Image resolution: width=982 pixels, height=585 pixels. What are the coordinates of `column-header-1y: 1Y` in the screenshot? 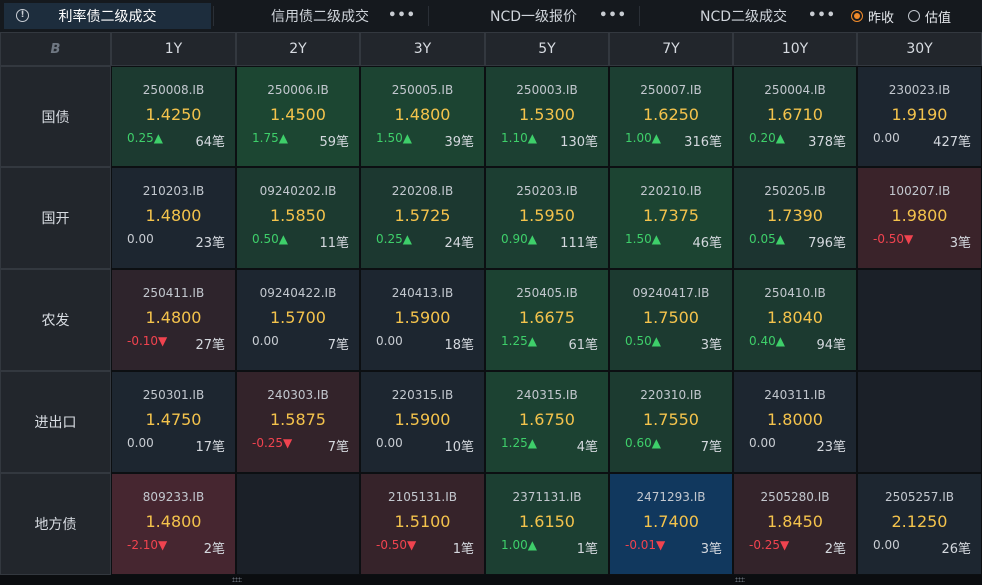 It's located at (173, 49).